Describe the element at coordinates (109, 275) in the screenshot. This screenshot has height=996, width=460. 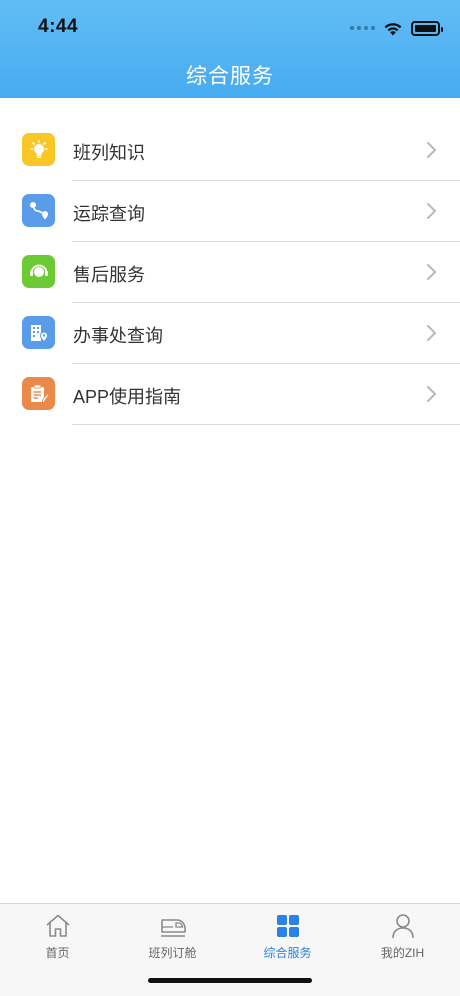
I see `menu-item-label: 售后服务` at that location.